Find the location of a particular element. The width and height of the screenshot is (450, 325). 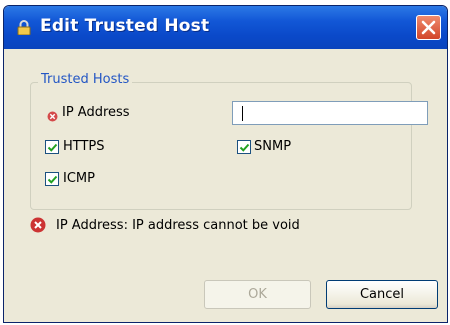

close-button is located at coordinates (428, 27).